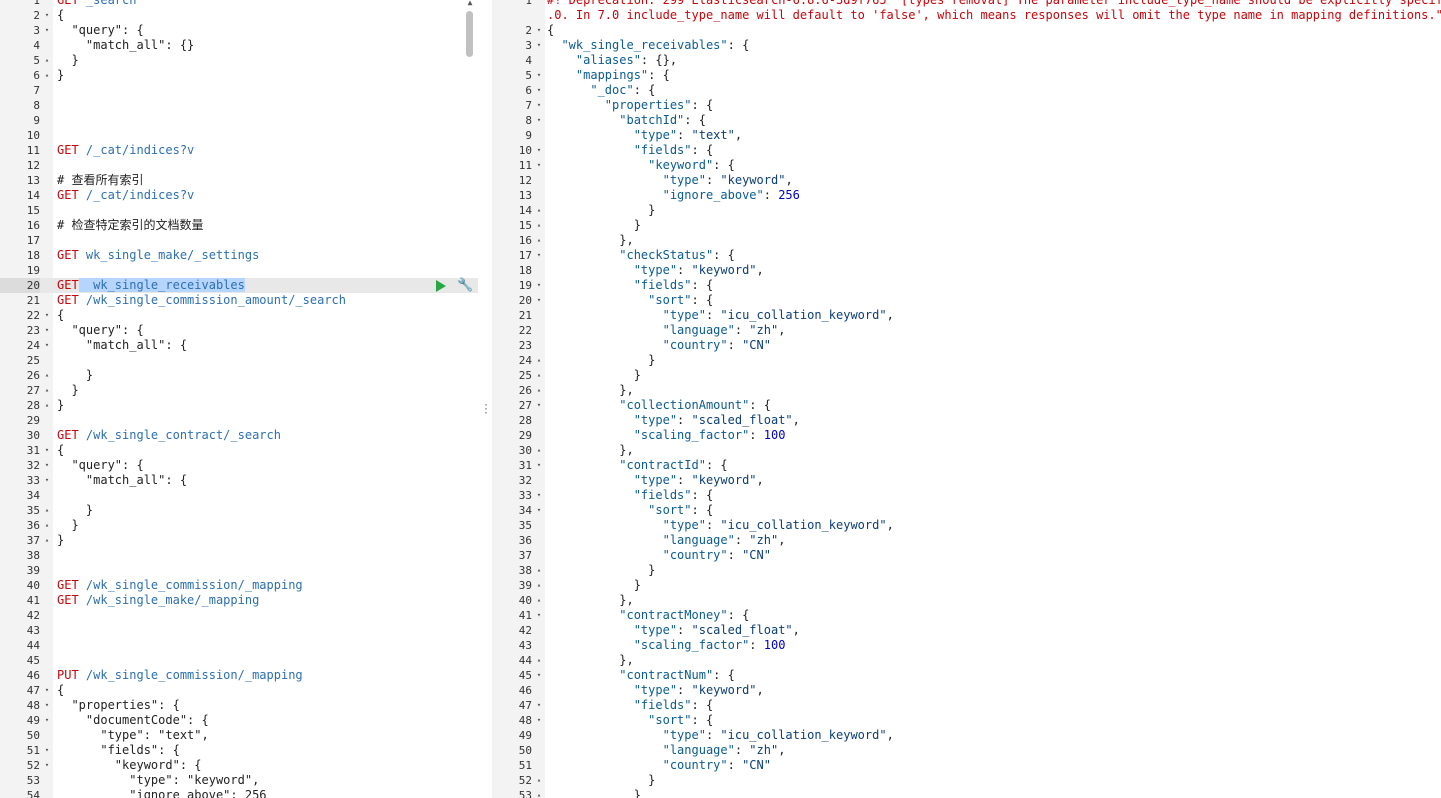 This screenshot has width=1441, height=798. I want to click on left-code-line: 17, so click(239, 240).